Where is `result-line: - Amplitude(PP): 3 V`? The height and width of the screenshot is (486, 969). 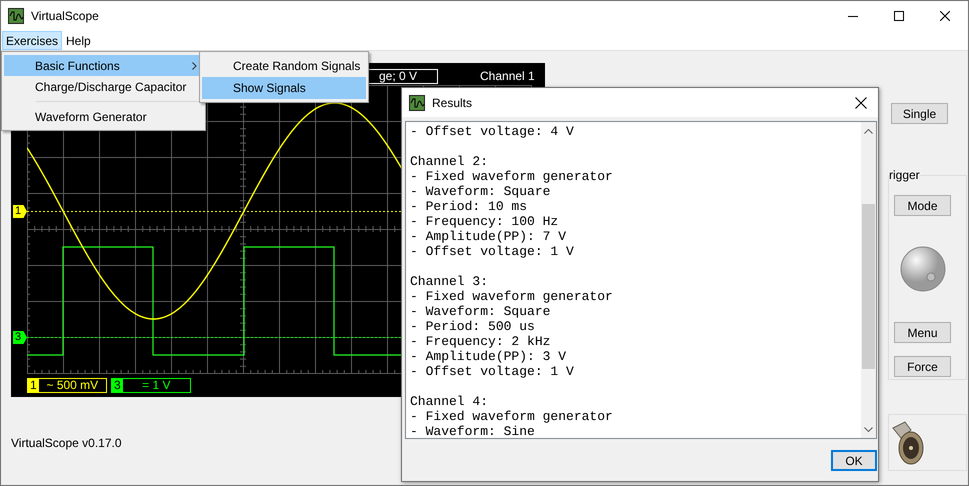
result-line: - Amplitude(PP): 3 V is located at coordinates (489, 356).